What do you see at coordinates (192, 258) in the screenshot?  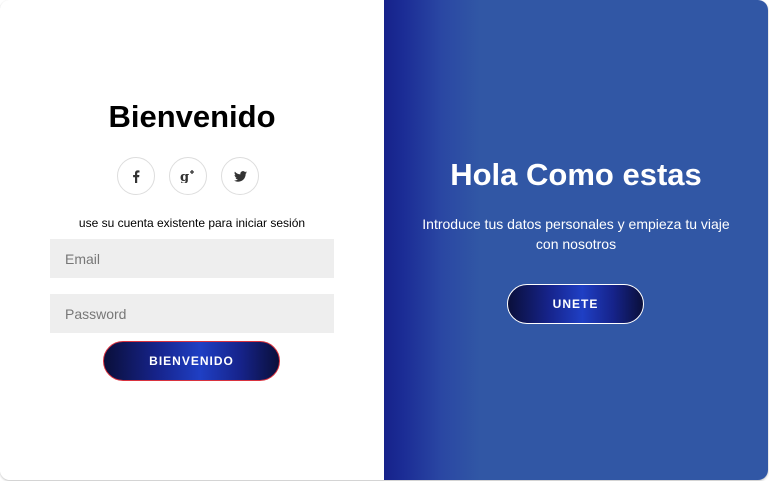 I see `email-field` at bounding box center [192, 258].